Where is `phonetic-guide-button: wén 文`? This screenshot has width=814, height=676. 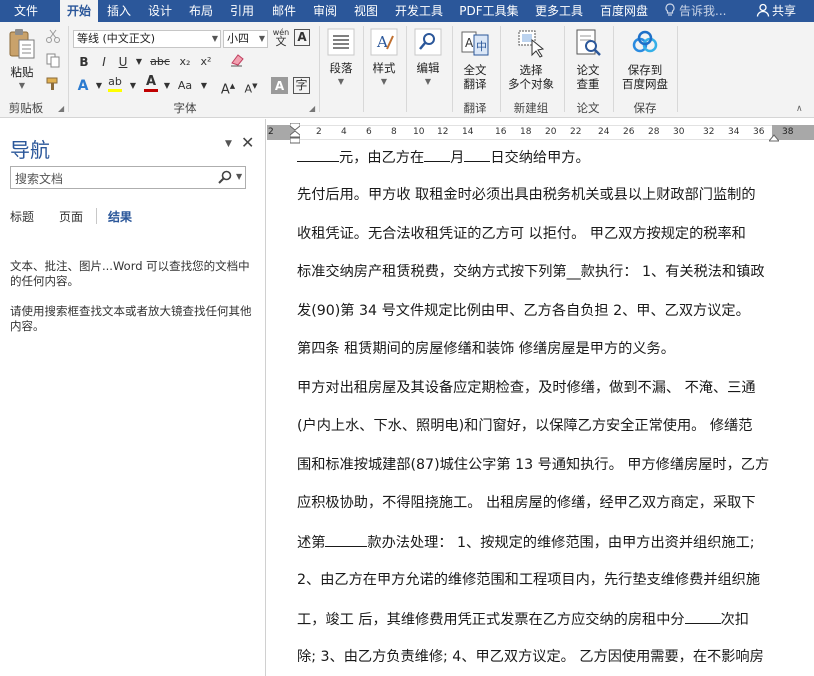
phonetic-guide-button: wén 文 is located at coordinates (281, 37).